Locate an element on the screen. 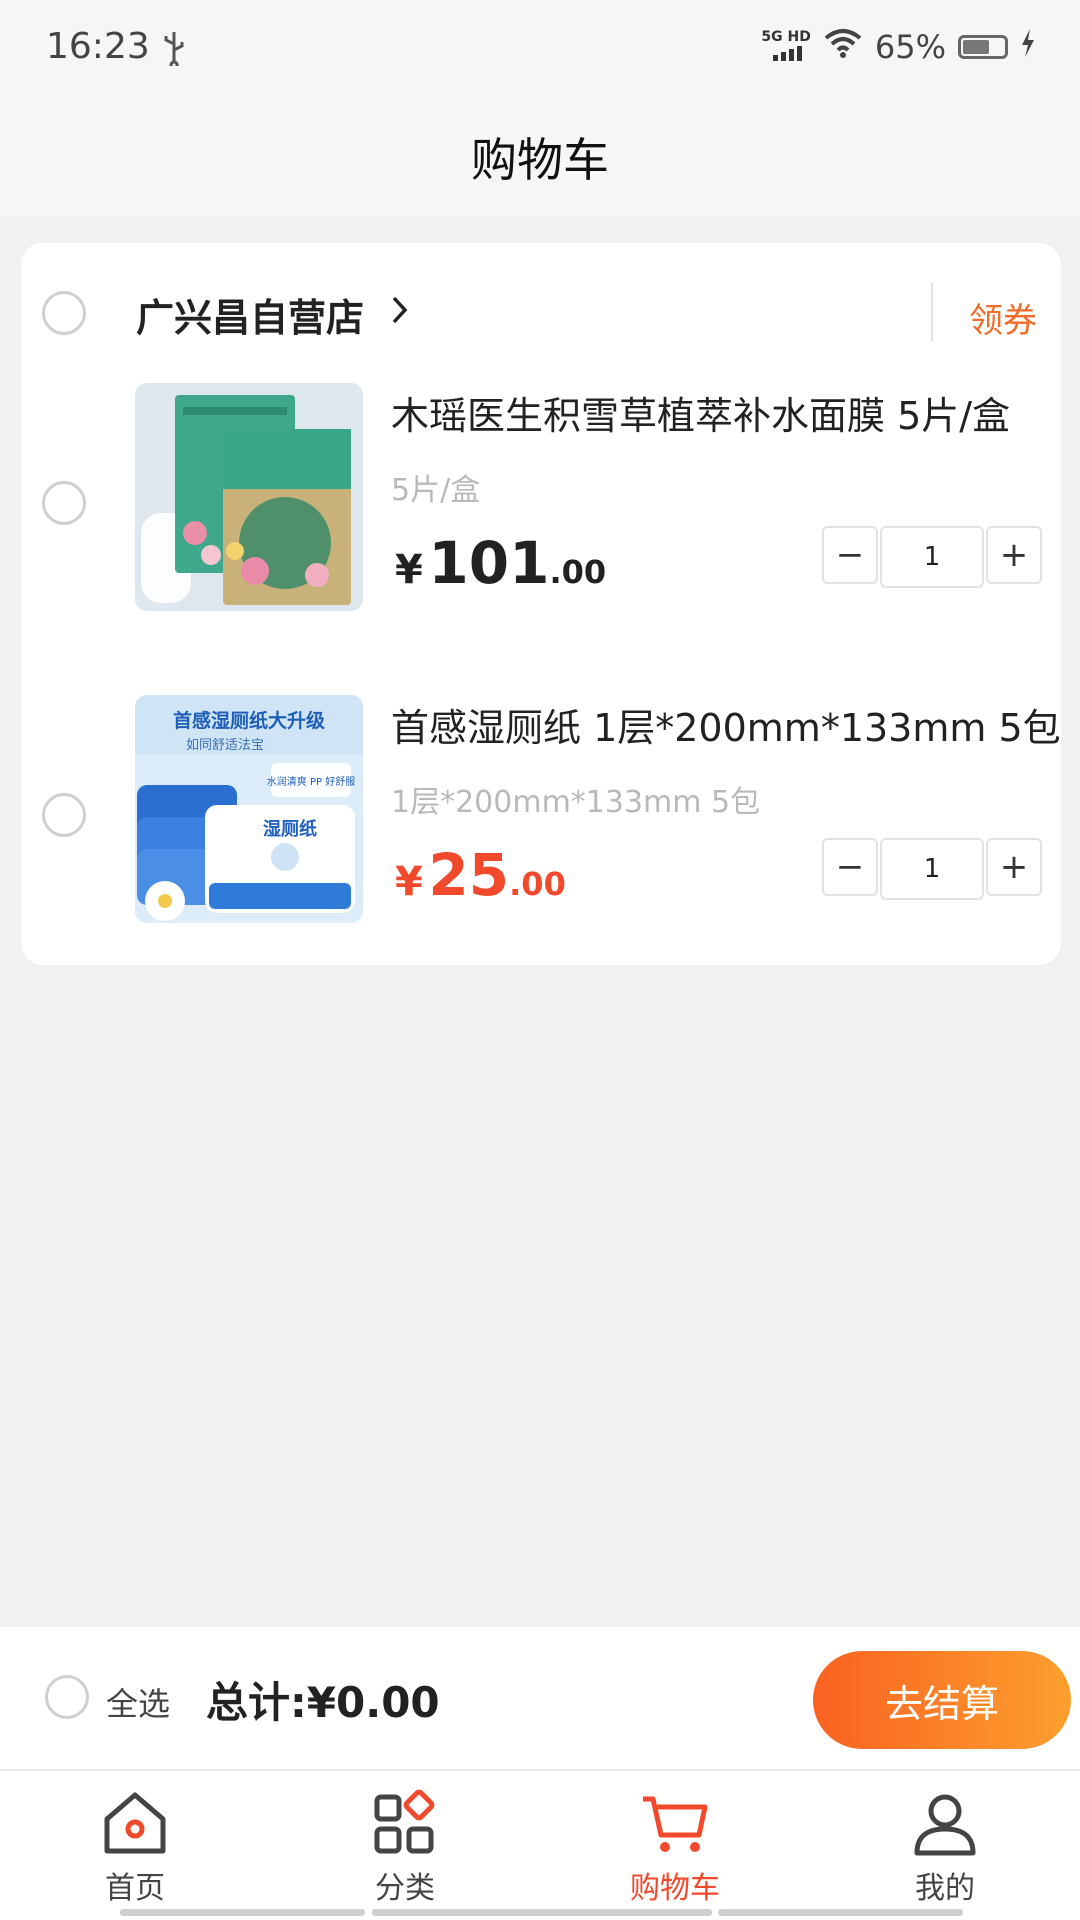 The height and width of the screenshot is (1920, 1080). image-package-text: 湿厕纸 is located at coordinates (290, 829).